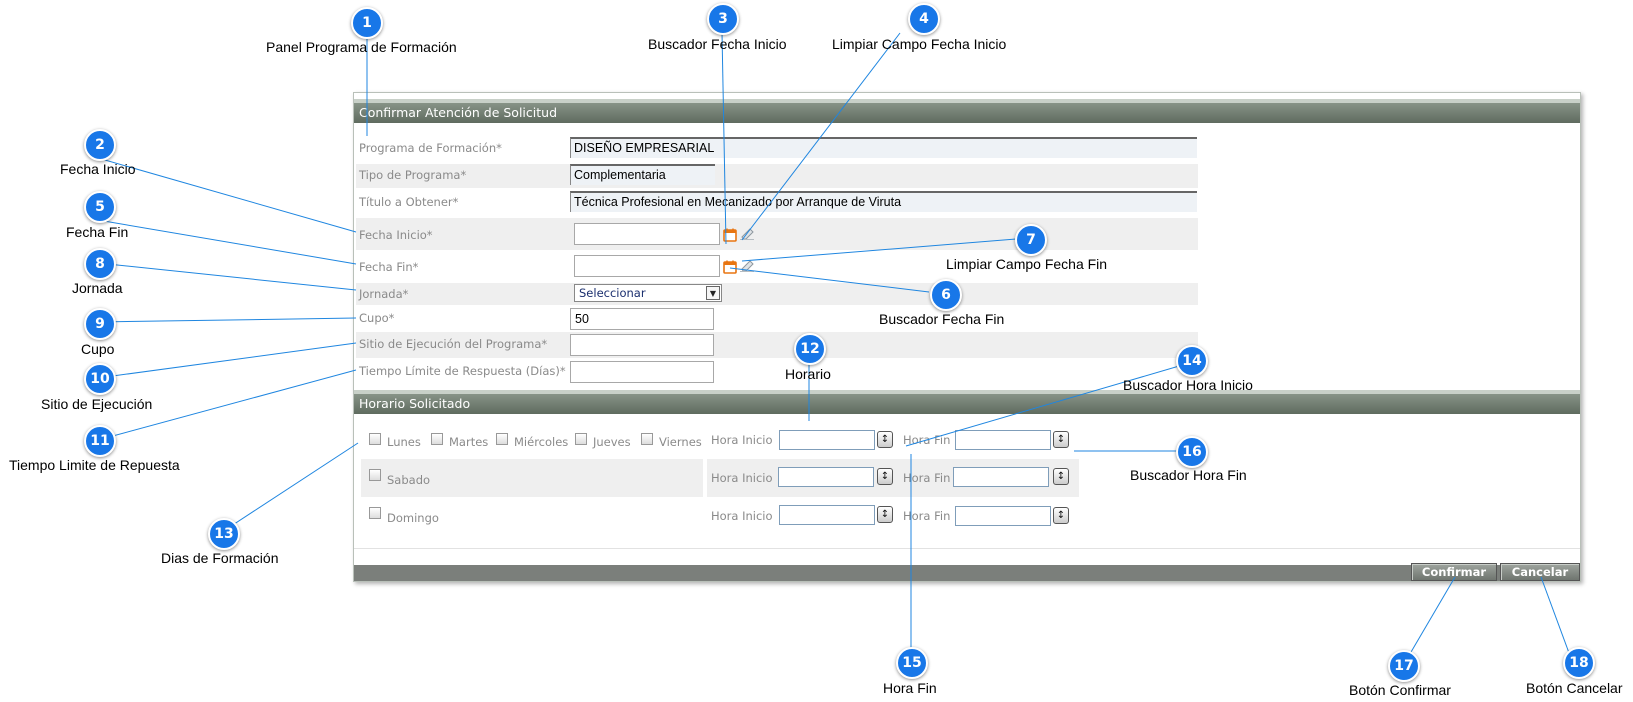 The image size is (1633, 702). I want to click on callout-label-9: Cupo, so click(98, 349).